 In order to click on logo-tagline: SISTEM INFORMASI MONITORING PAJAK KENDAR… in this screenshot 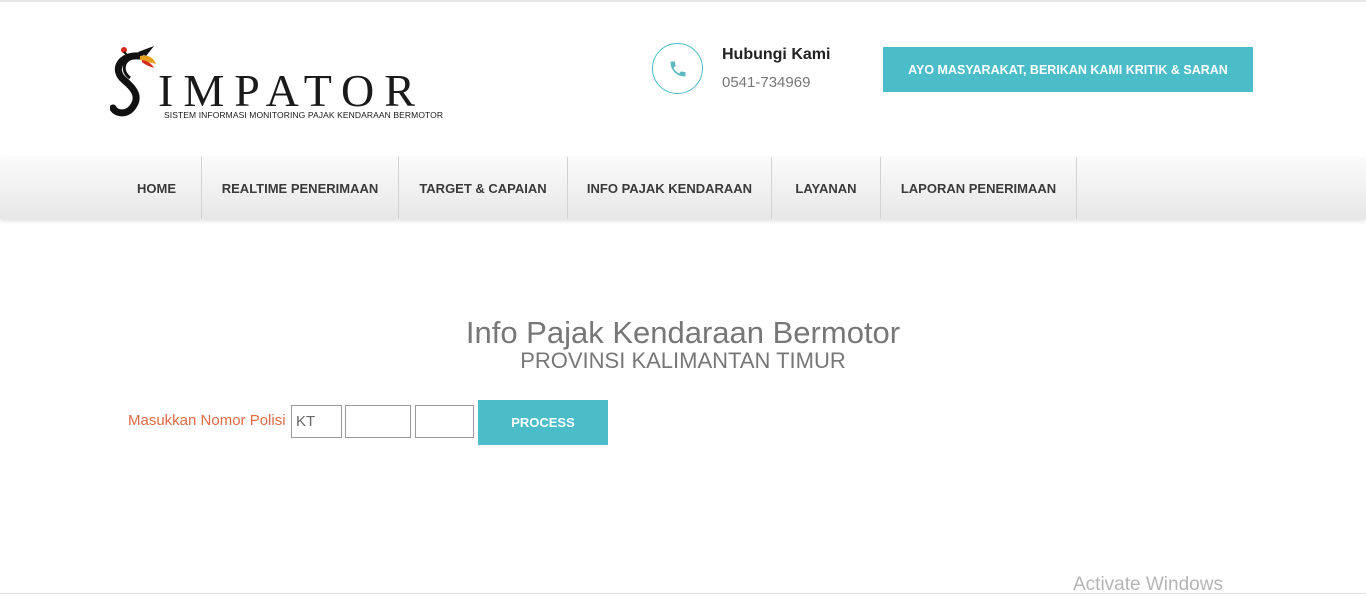, I will do `click(304, 115)`.